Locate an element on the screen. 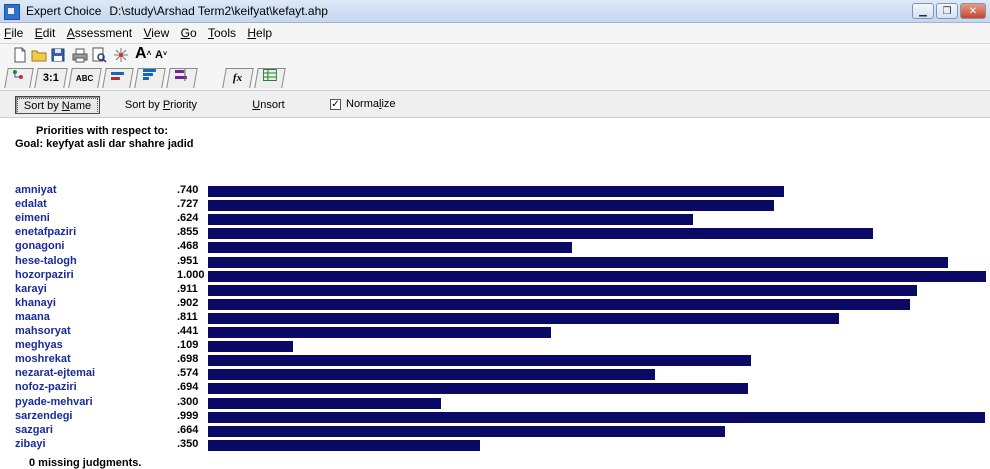 This screenshot has width=990, height=469. criterion-name: meghyas is located at coordinates (39, 345).